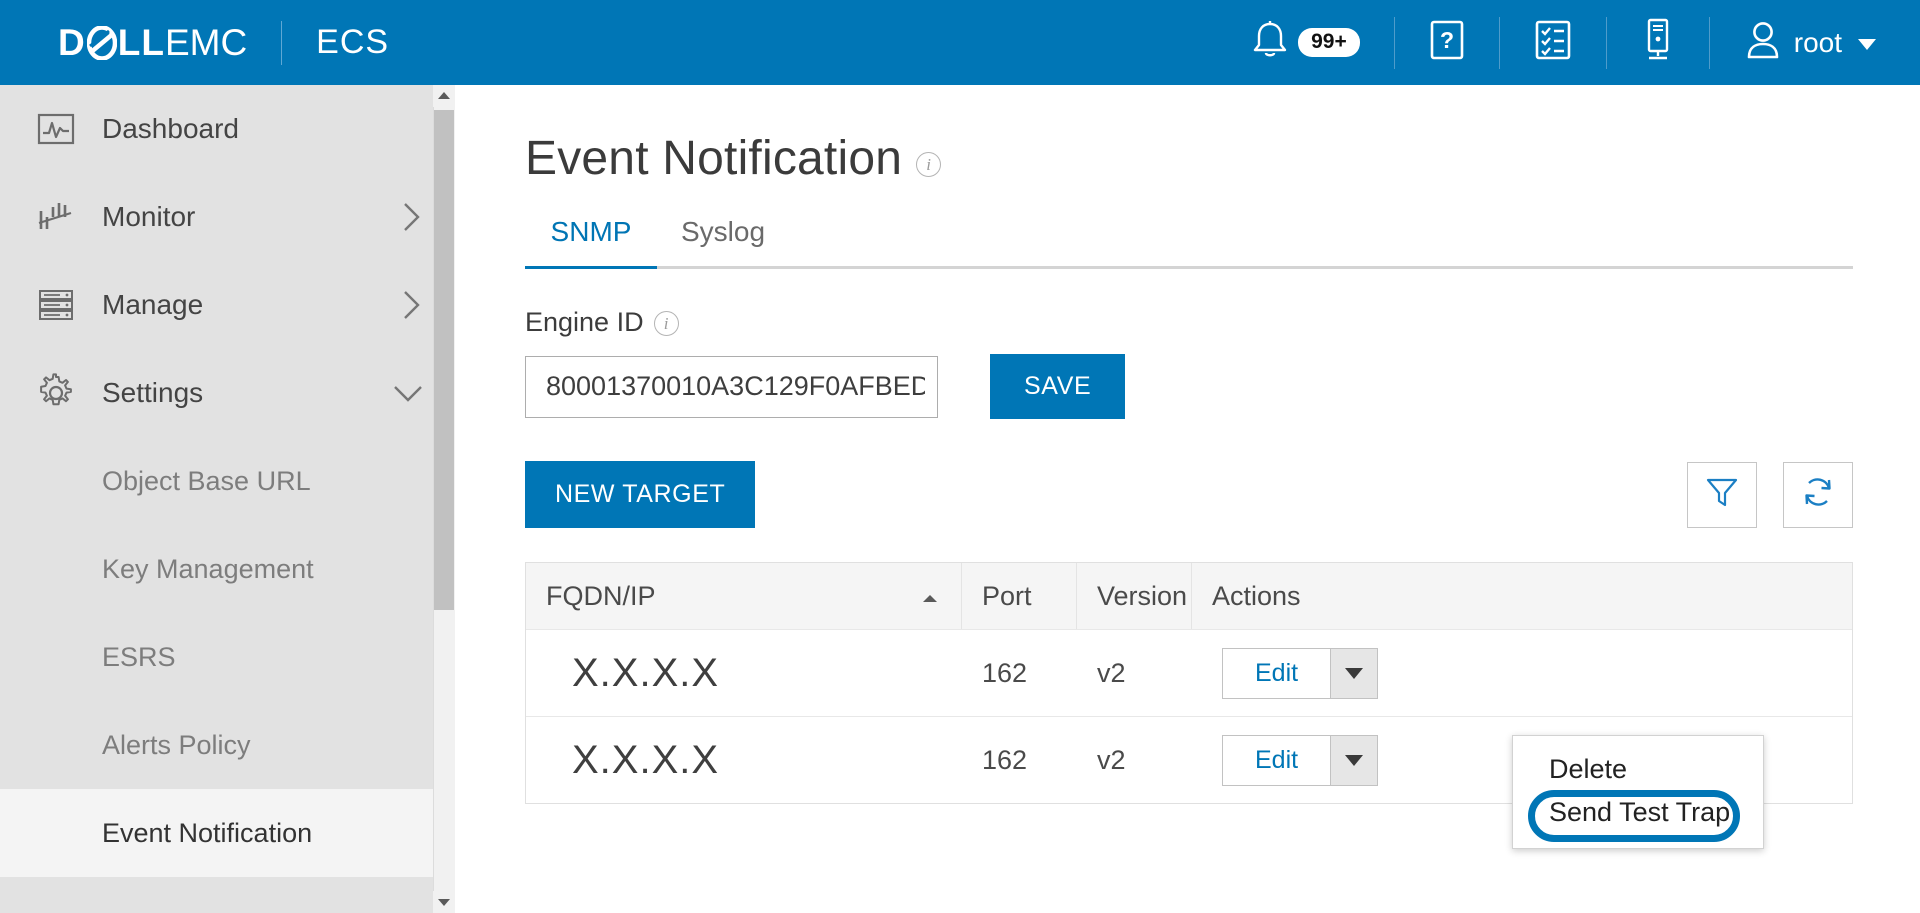 The image size is (1920, 913). Describe the element at coordinates (141, 42) in the screenshot. I see `dell-logo-ll: LL` at that location.